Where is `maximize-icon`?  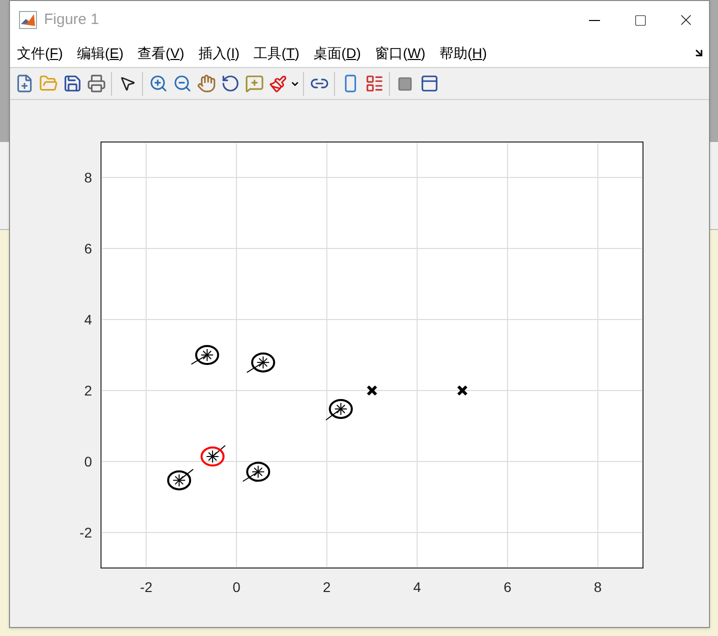 maximize-icon is located at coordinates (640, 20).